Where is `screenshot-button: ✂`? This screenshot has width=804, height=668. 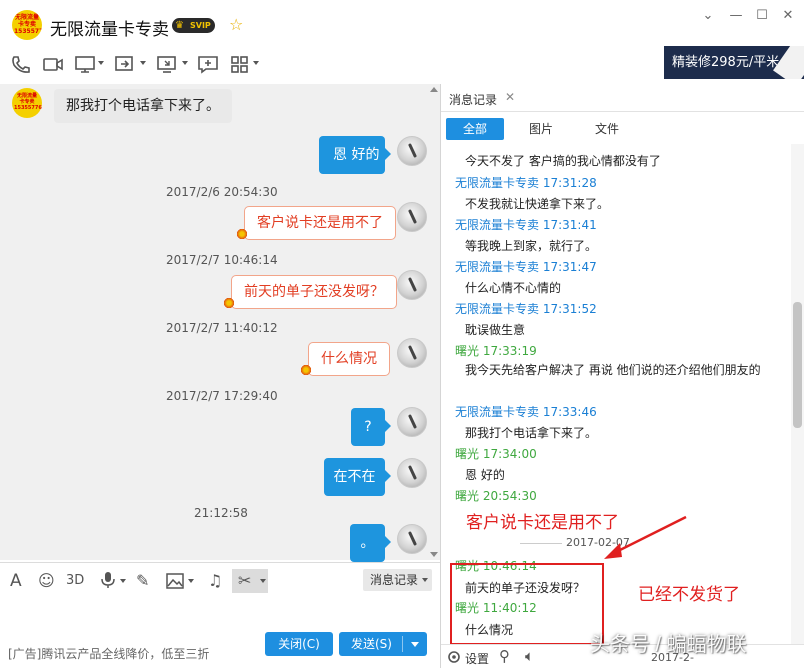 screenshot-button: ✂ is located at coordinates (250, 581).